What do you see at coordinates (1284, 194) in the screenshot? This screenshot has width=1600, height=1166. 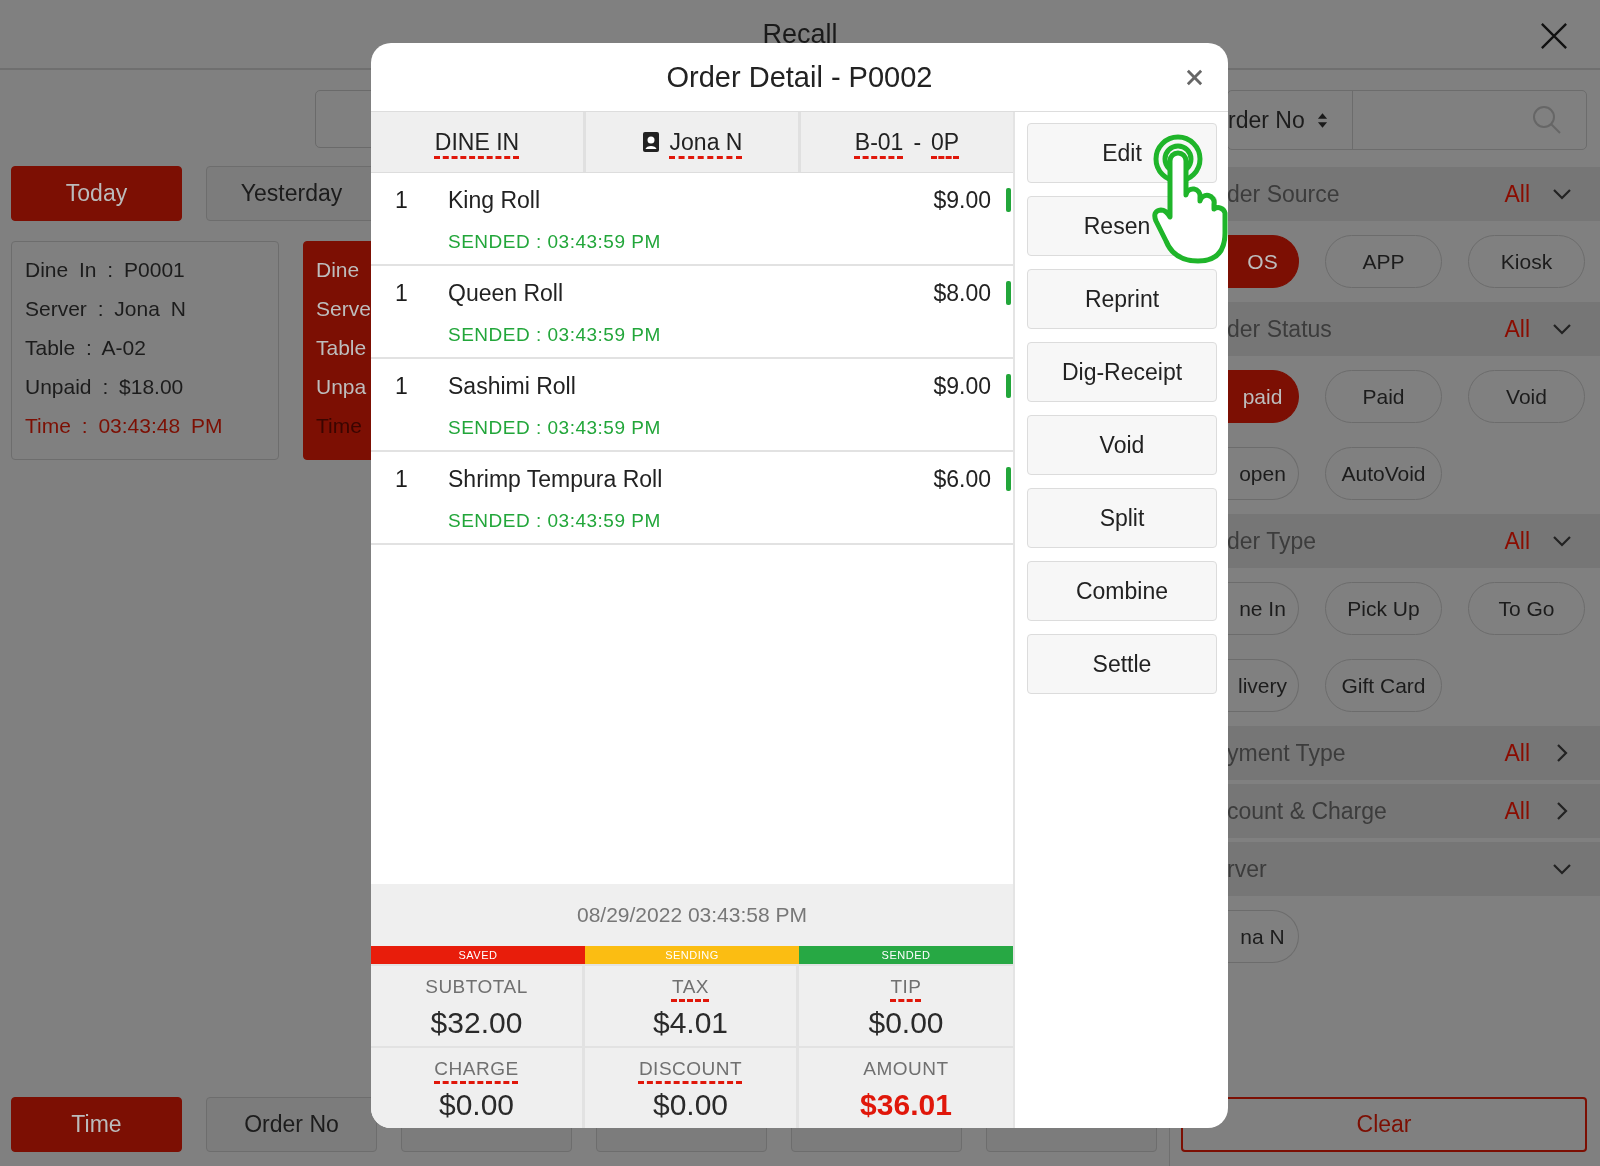 I see `filter-section-title: der Source` at bounding box center [1284, 194].